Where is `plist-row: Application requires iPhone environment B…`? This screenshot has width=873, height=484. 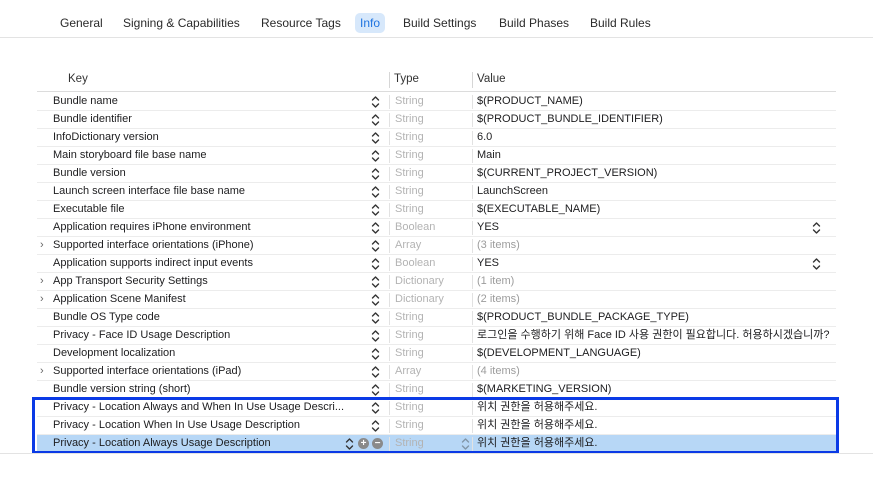 plist-row: Application requires iPhone environment B… is located at coordinates (436, 228).